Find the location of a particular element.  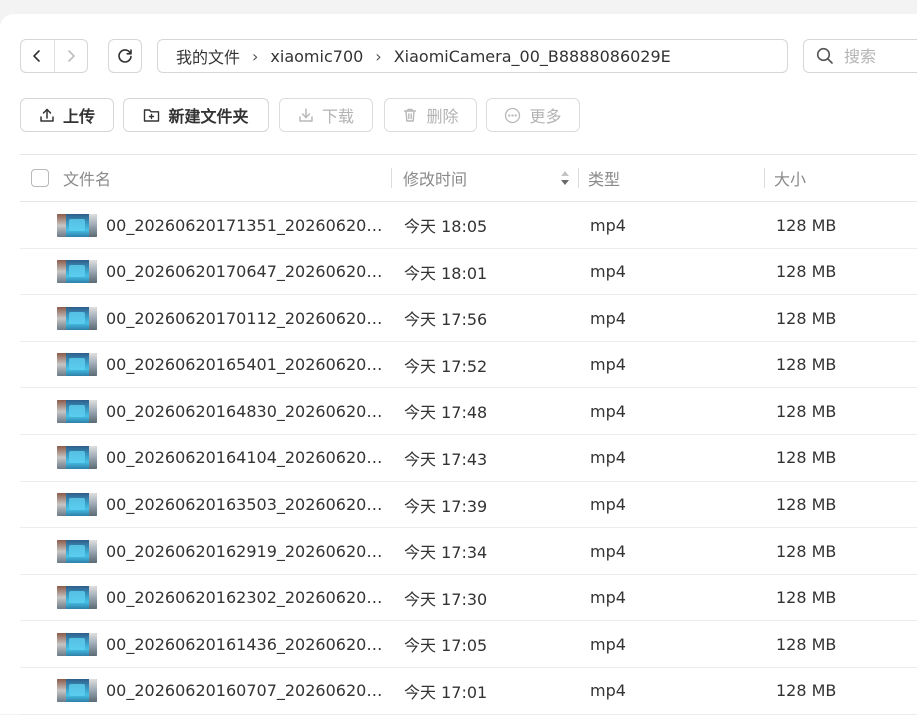

file-modified: 今天 17:39 is located at coordinates (446, 506).